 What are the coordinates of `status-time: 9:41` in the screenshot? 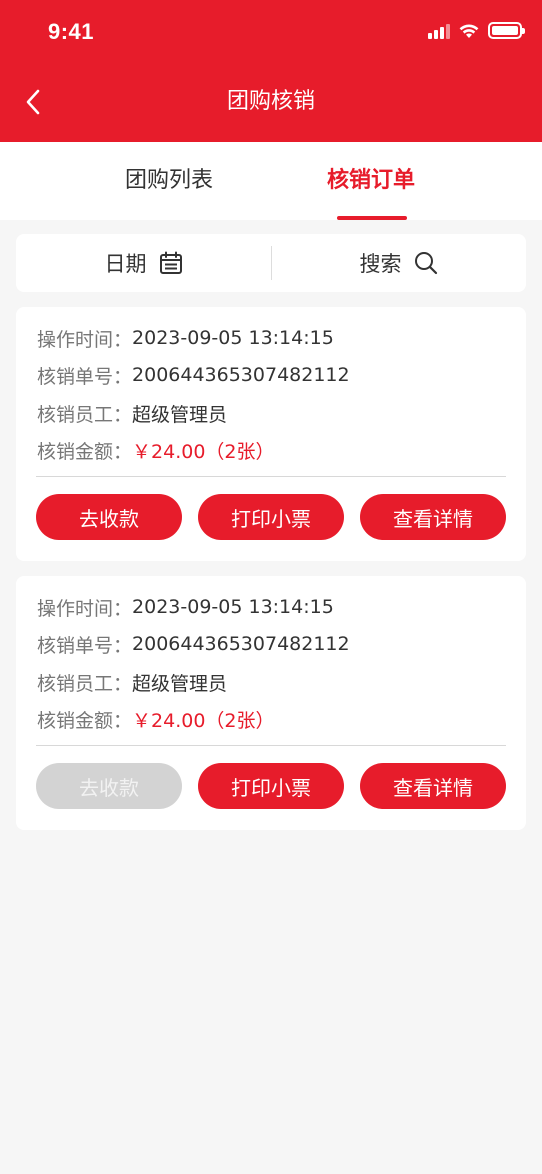 It's located at (71, 31).